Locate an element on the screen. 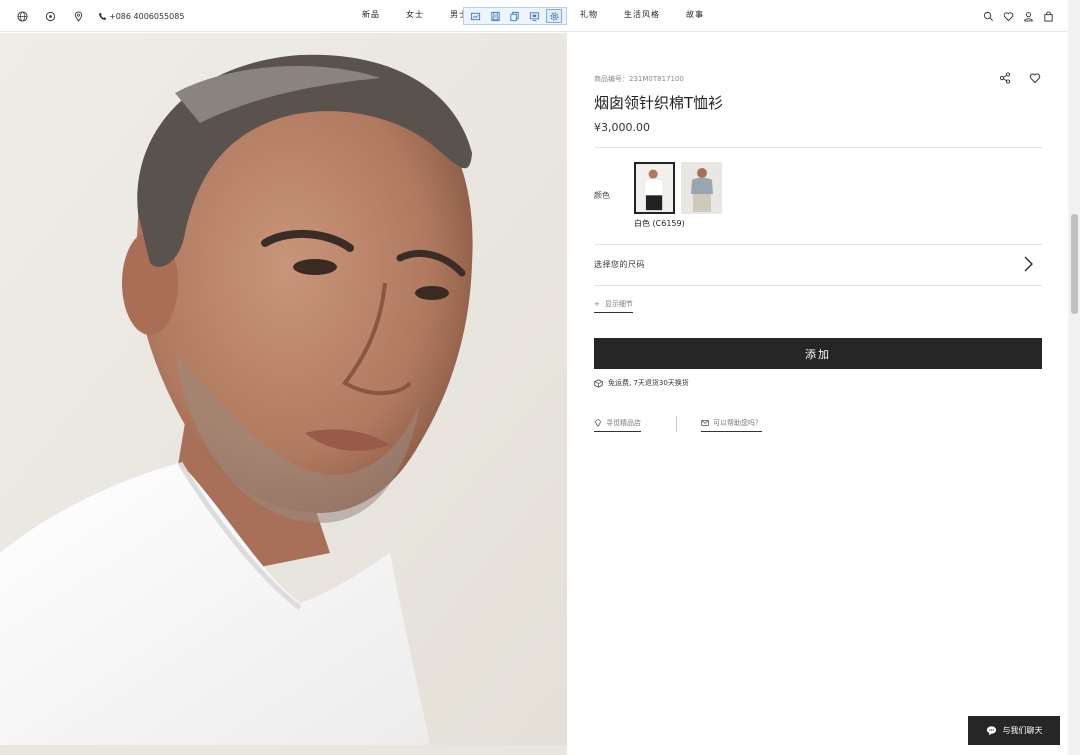 The height and width of the screenshot is (755, 1080). add-to-cart-button: 添加 is located at coordinates (818, 353).